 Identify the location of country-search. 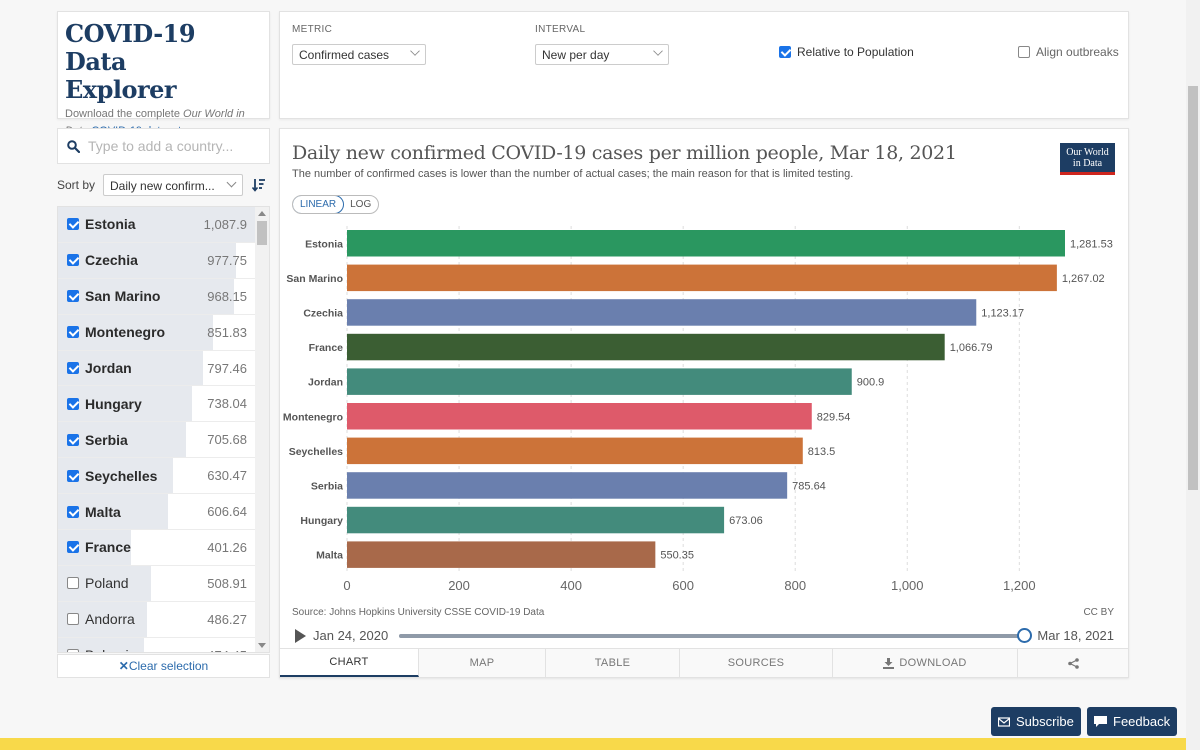
(163, 146).